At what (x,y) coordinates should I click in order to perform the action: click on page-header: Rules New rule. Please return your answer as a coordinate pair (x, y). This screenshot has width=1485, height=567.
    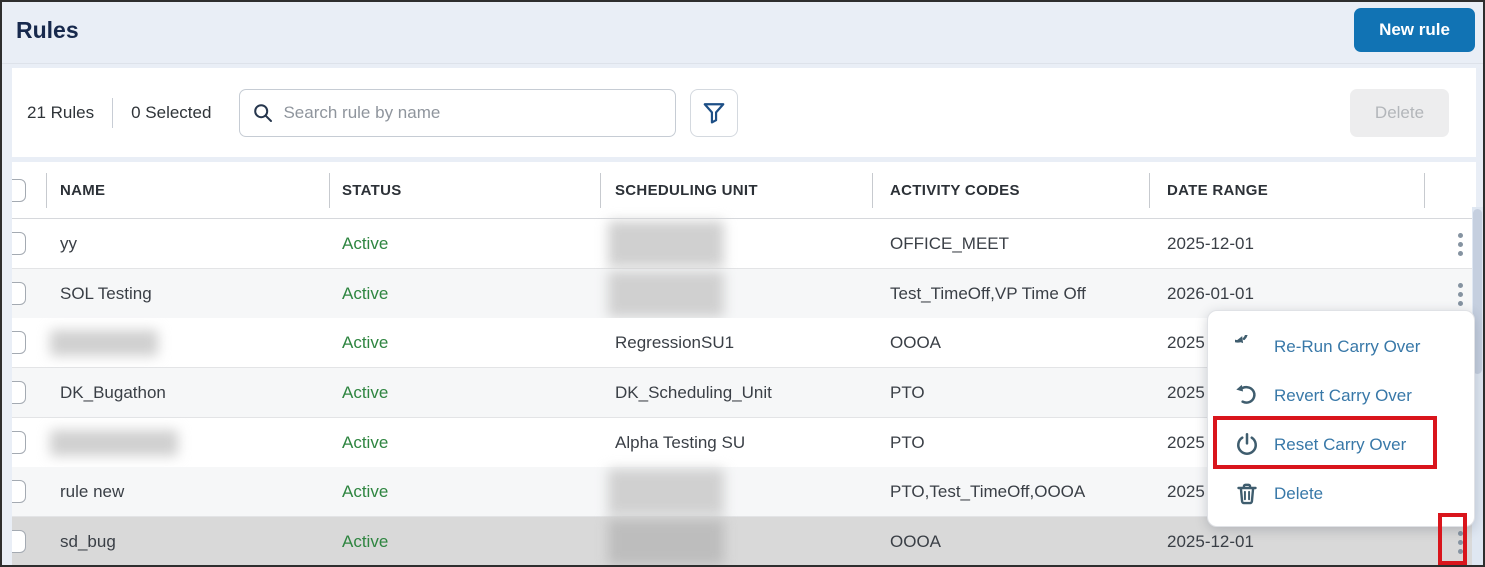
    Looking at the image, I should click on (742, 33).